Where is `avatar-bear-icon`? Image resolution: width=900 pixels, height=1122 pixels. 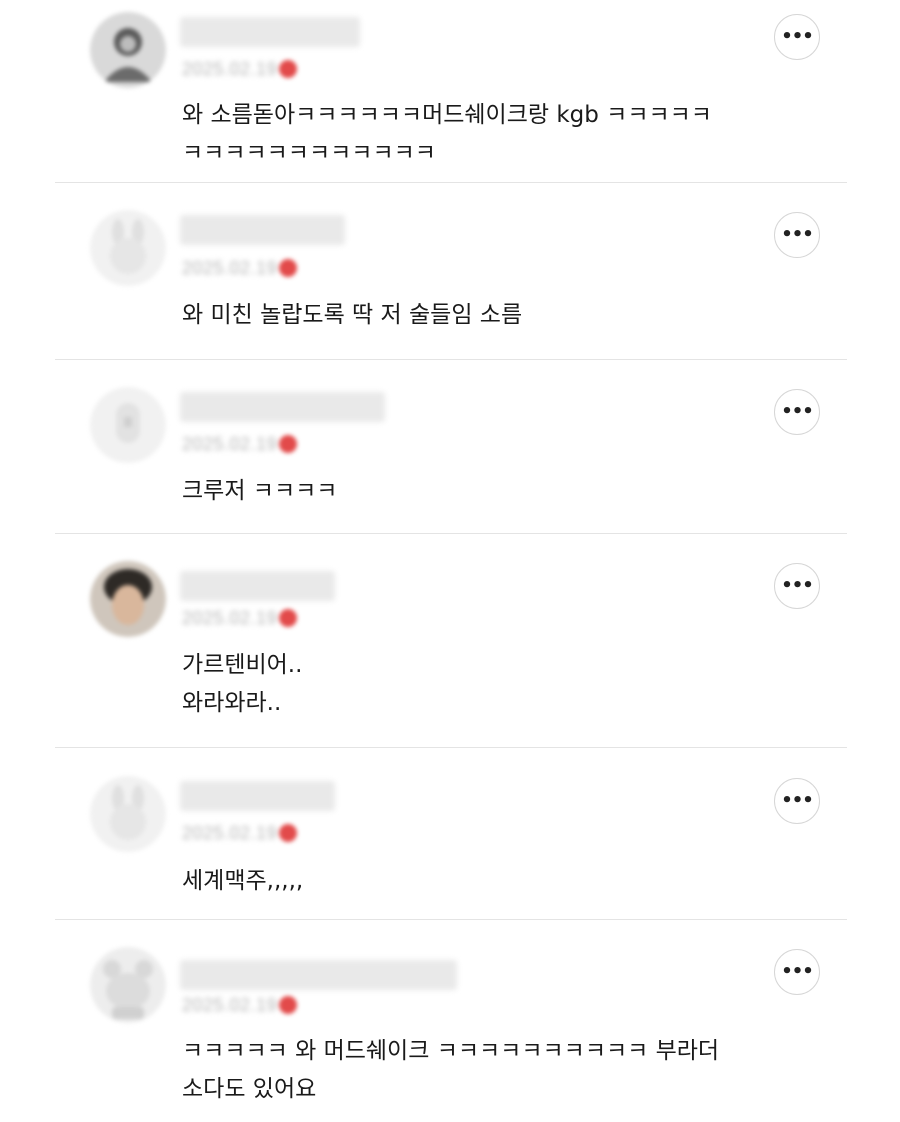
avatar-bear-icon is located at coordinates (128, 985).